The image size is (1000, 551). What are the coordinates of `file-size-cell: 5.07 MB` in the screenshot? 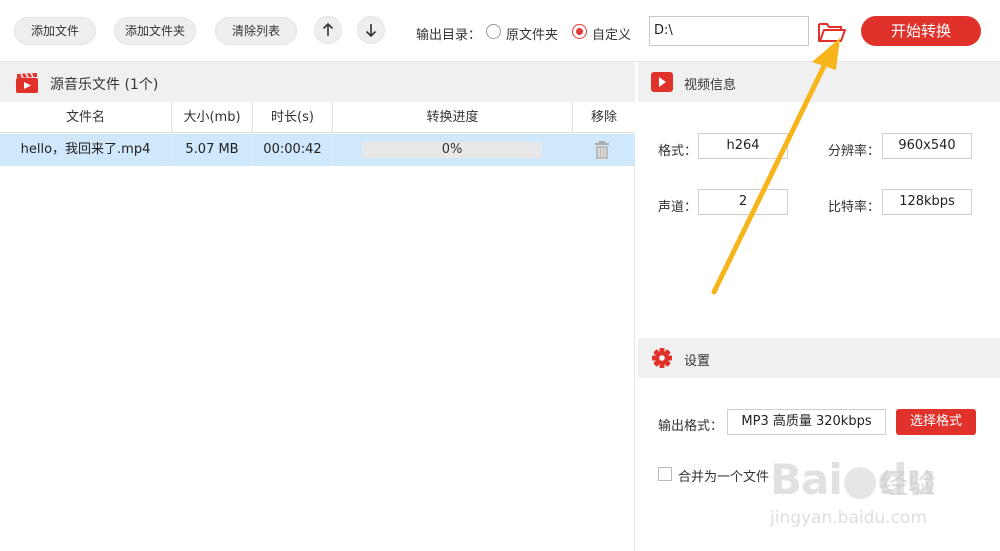 It's located at (212, 150).